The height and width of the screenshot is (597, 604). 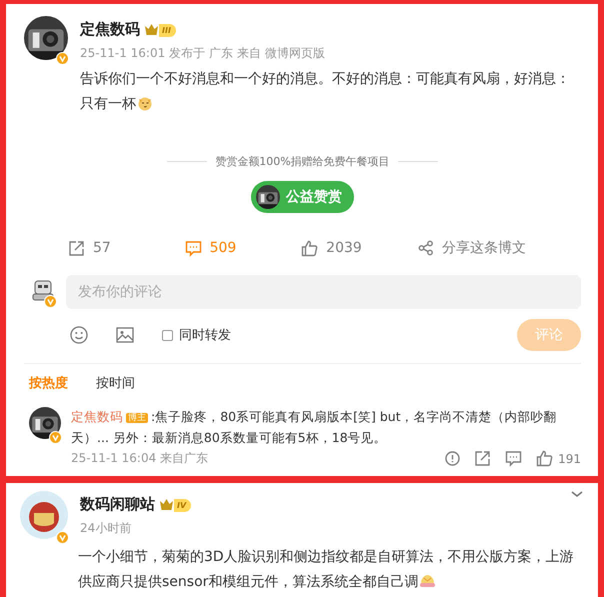 I want to click on post-time: 25-11-1 16:01, so click(x=123, y=53).